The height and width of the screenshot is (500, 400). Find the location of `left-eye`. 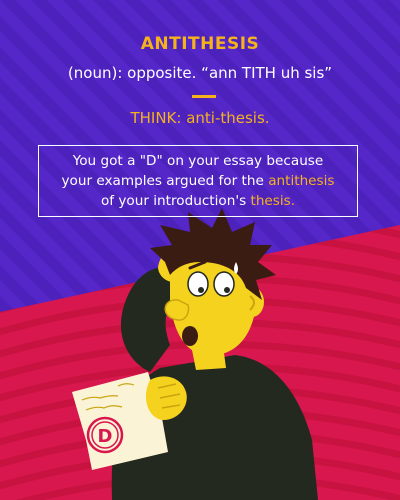

left-eye is located at coordinates (198, 284).